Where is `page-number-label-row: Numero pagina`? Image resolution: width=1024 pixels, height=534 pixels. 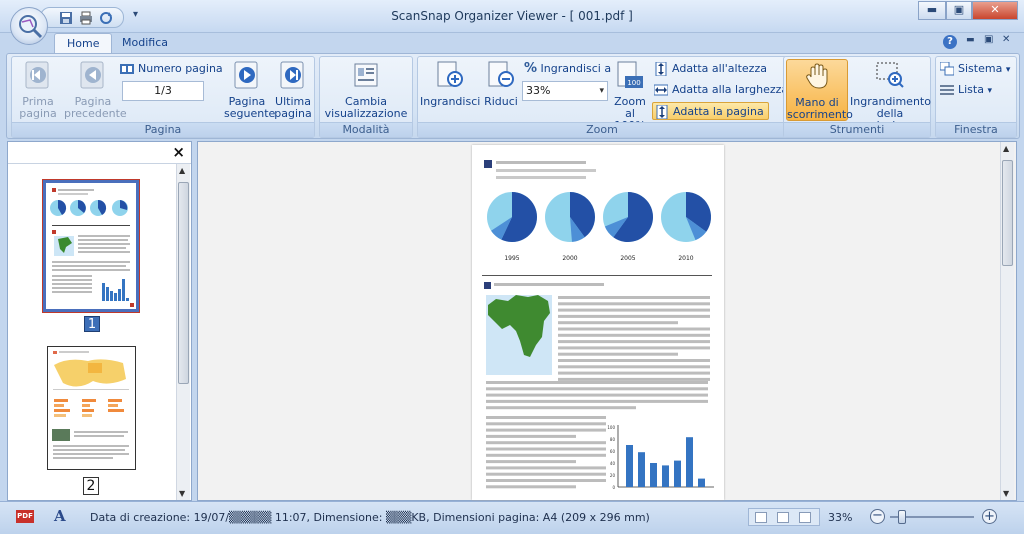 page-number-label-row: Numero pagina is located at coordinates (171, 69).